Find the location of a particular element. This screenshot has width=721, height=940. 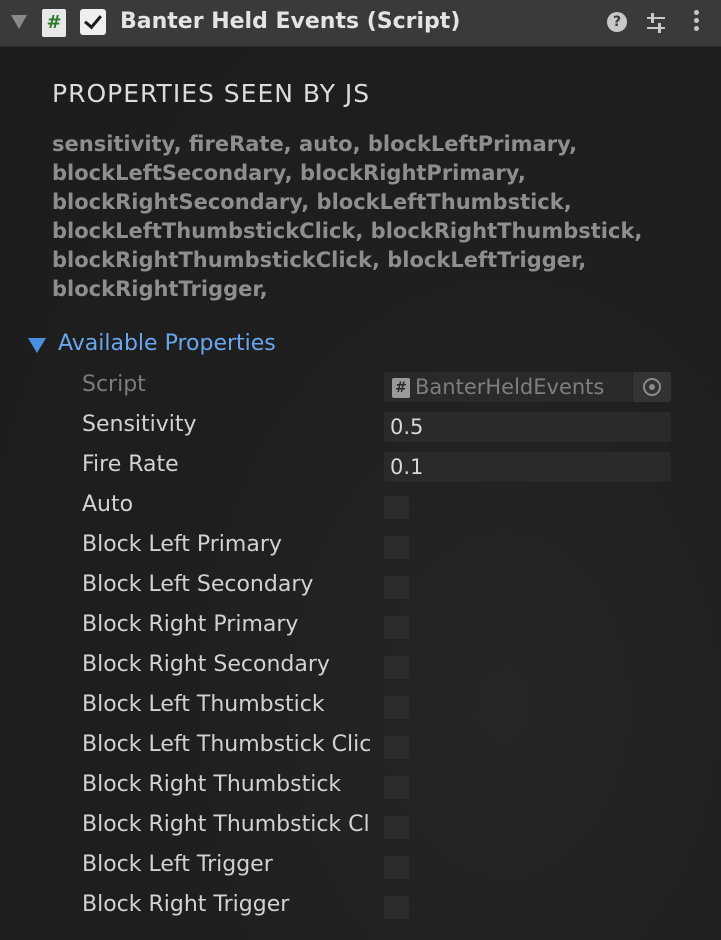

fire-rate-row: Fire Rate 0.1 is located at coordinates (360, 464).